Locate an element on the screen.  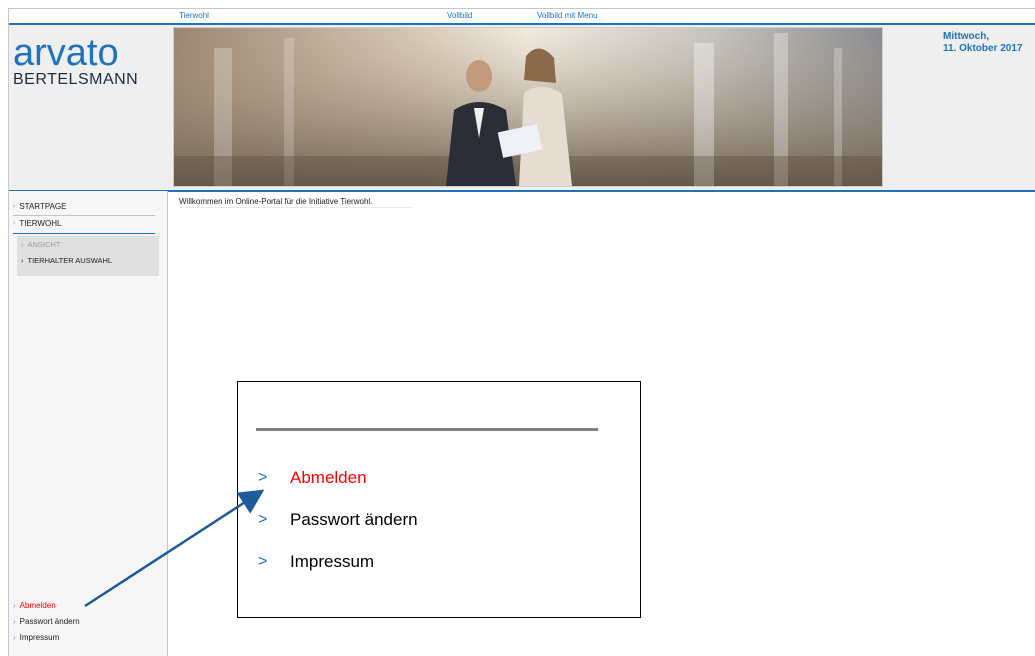
topbar-link-vollbild: Vollbild is located at coordinates (459, 15).